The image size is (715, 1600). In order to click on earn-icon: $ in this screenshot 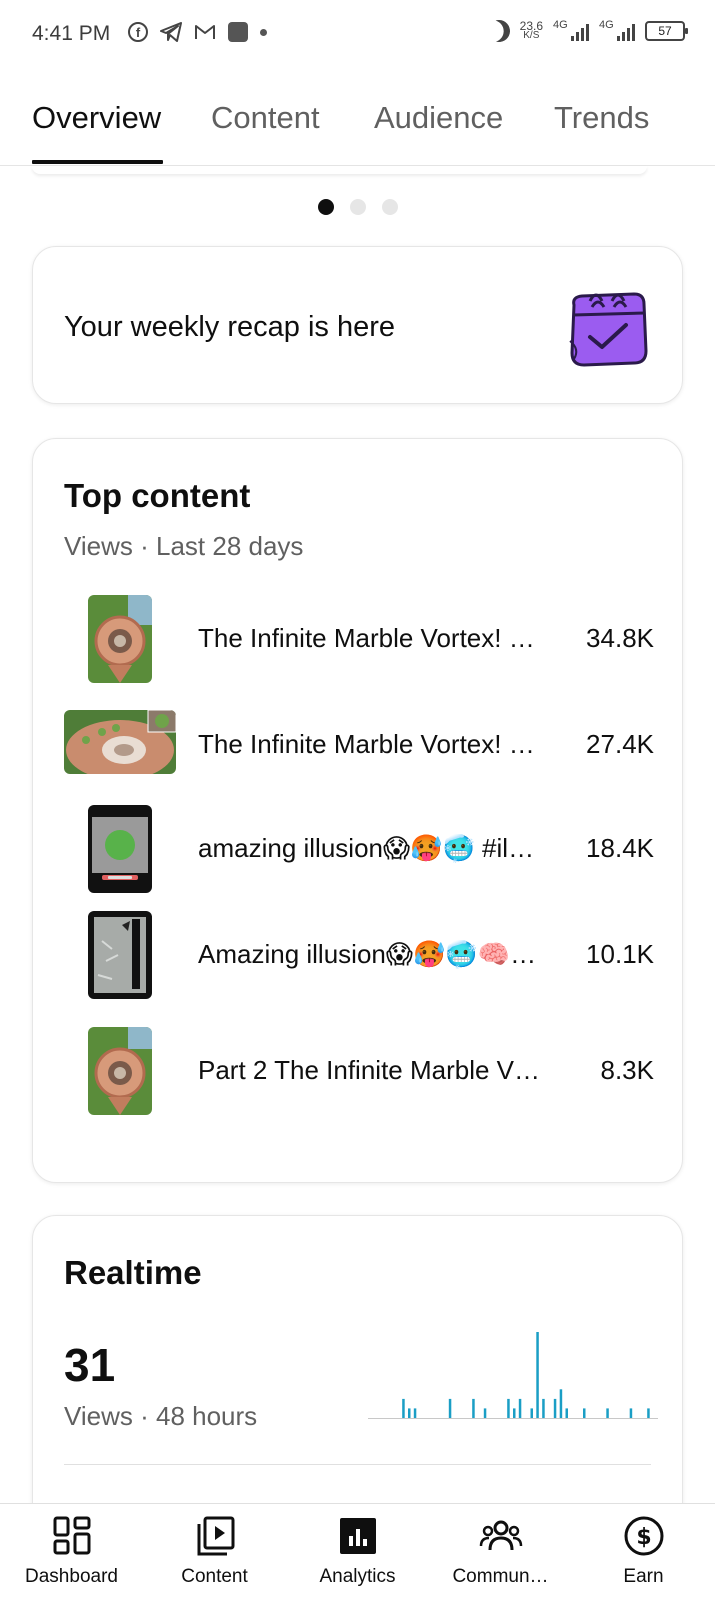, I will do `click(643, 1536)`.